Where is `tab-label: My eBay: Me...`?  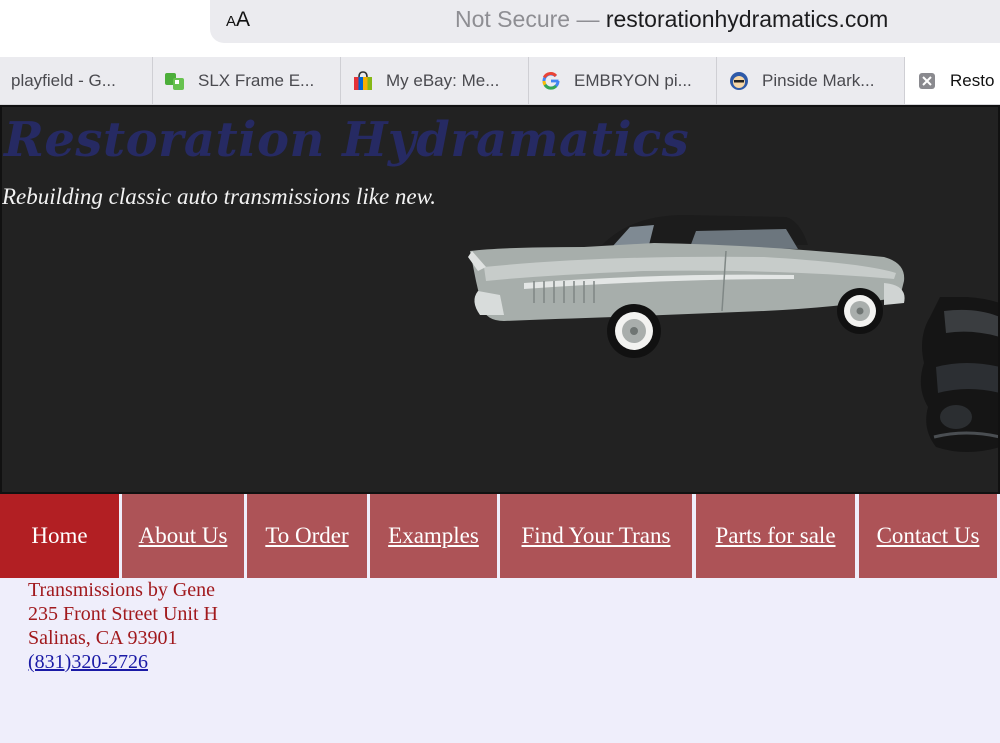 tab-label: My eBay: Me... is located at coordinates (443, 80).